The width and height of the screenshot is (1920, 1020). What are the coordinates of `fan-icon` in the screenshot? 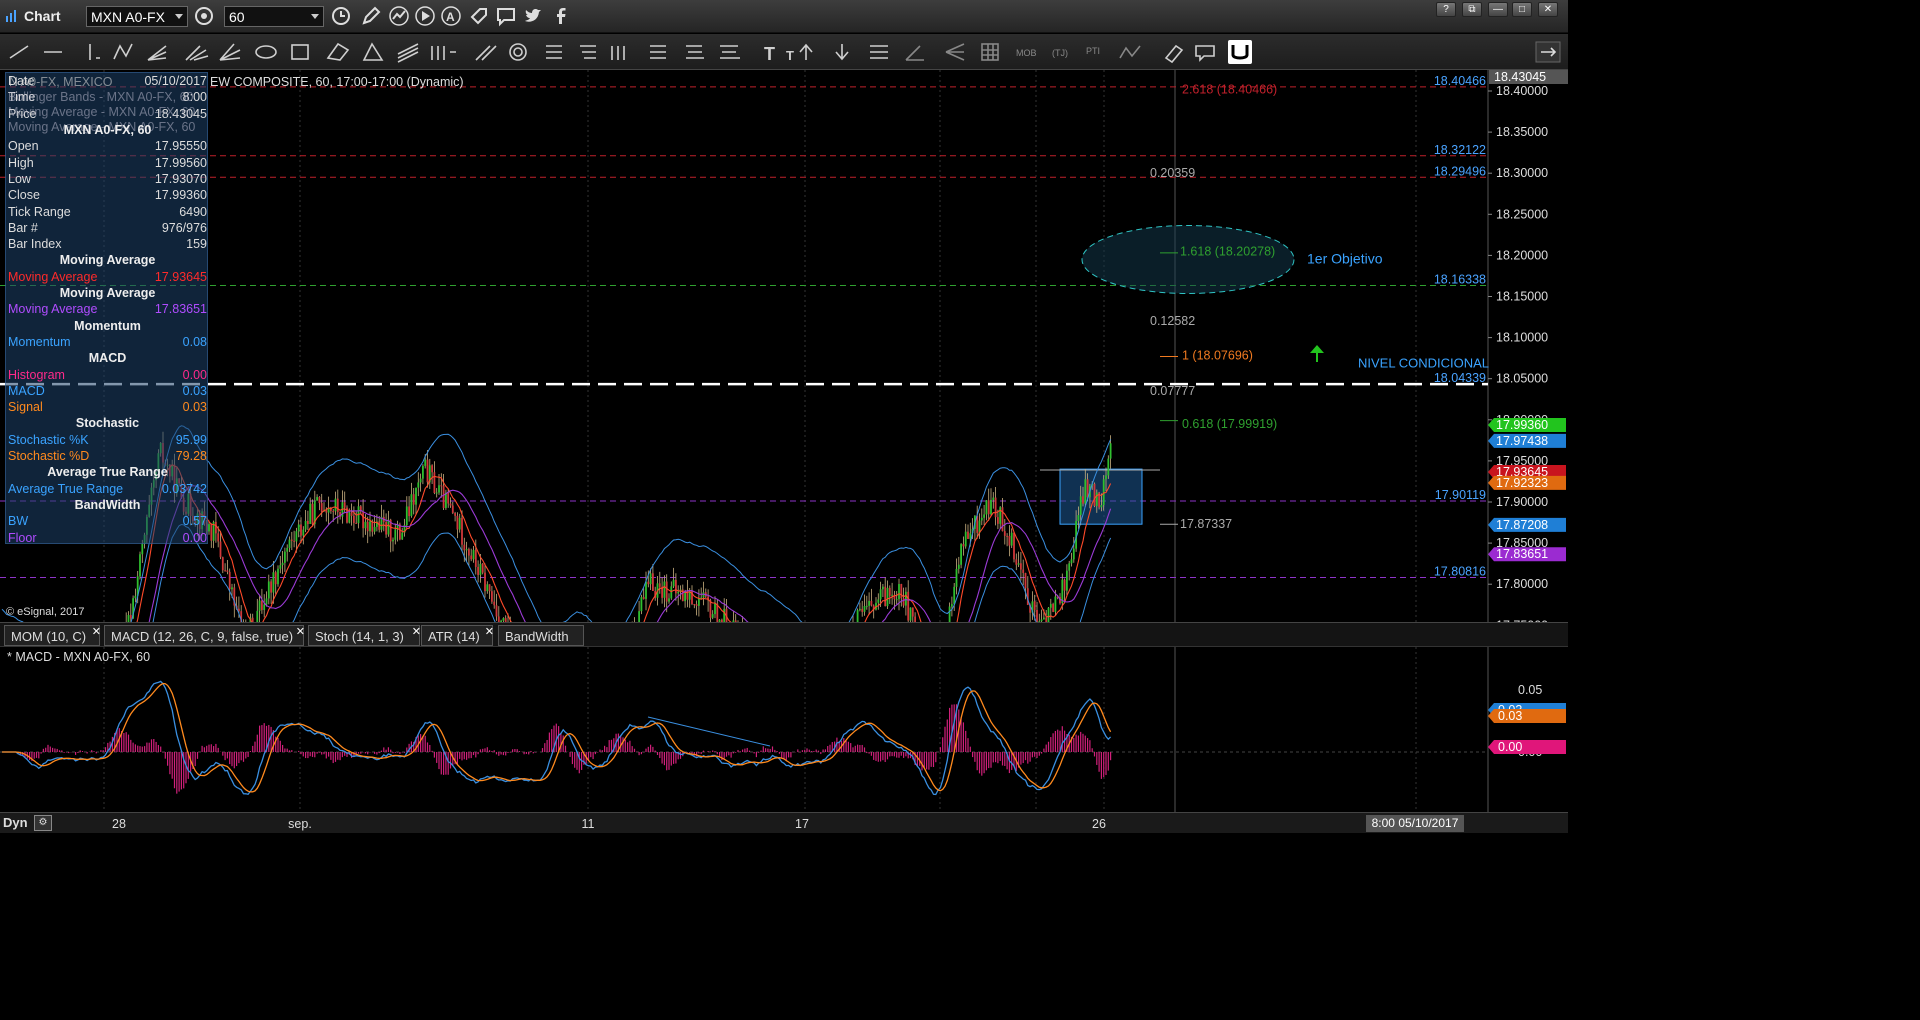 It's located at (157, 53).